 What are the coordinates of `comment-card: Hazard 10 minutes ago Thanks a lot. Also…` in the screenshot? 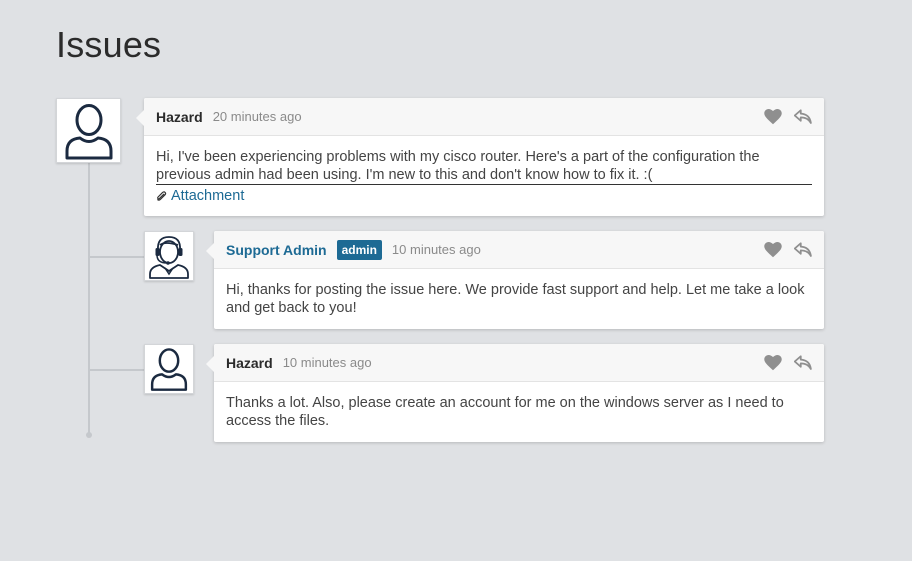 It's located at (515, 393).